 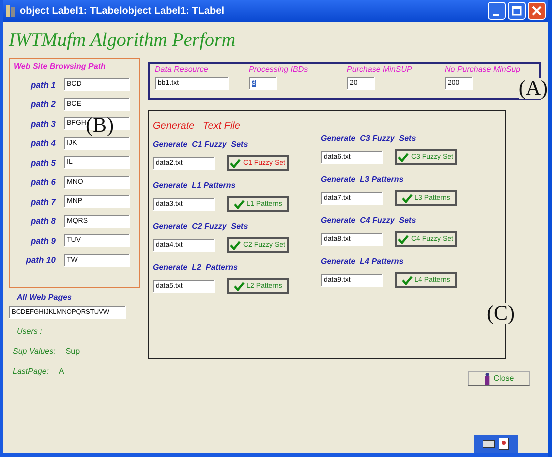 What do you see at coordinates (43, 143) in the screenshot?
I see `path-label: path 4` at bounding box center [43, 143].